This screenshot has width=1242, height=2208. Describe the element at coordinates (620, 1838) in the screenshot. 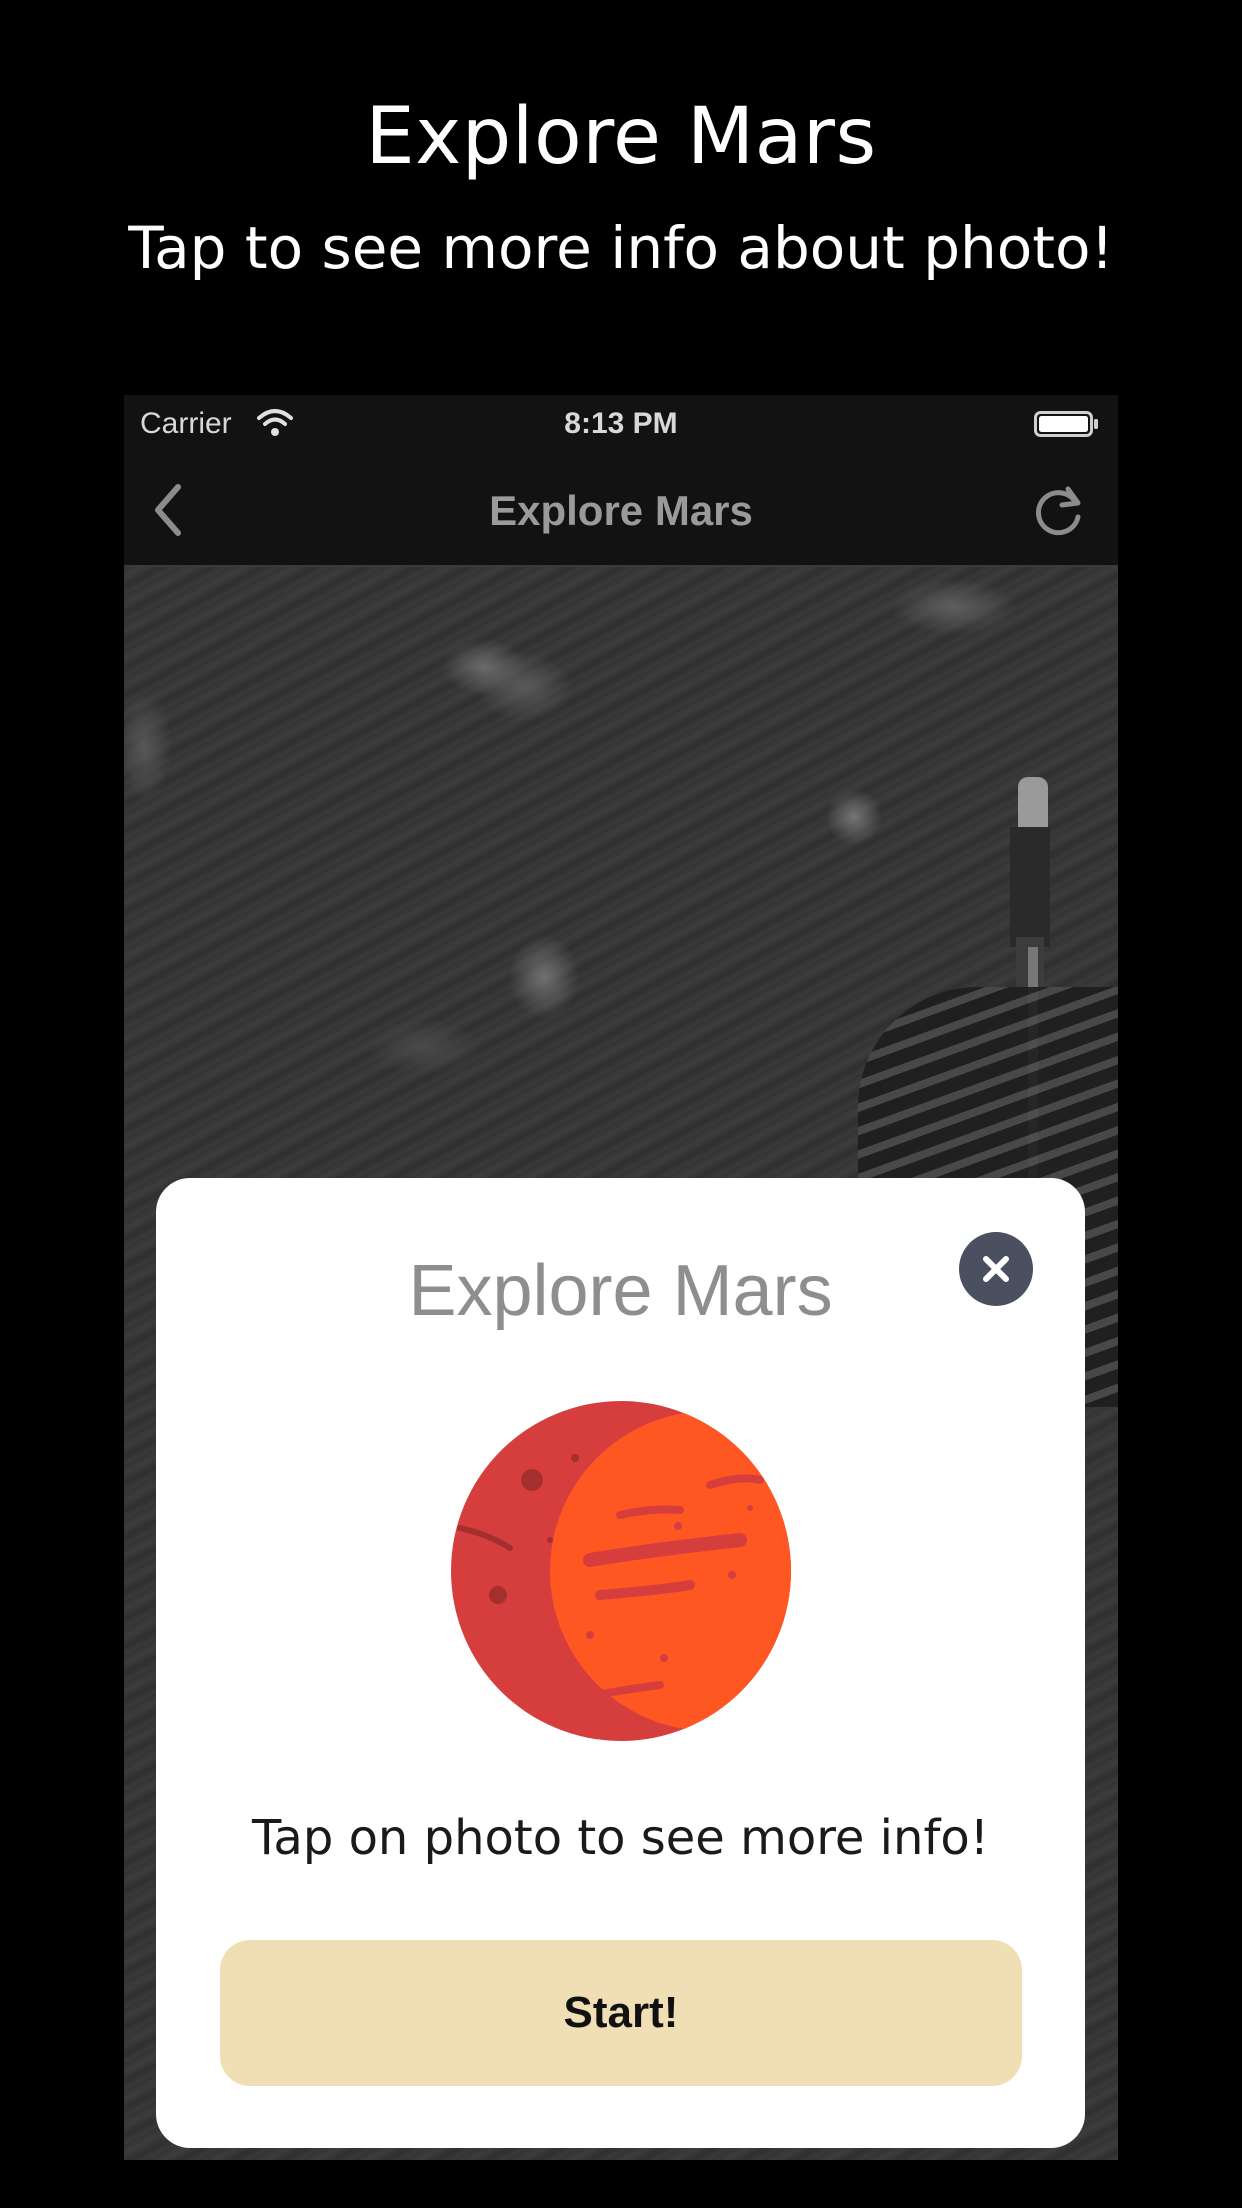

I see `modal-message: Tap on photo to see more info!` at that location.